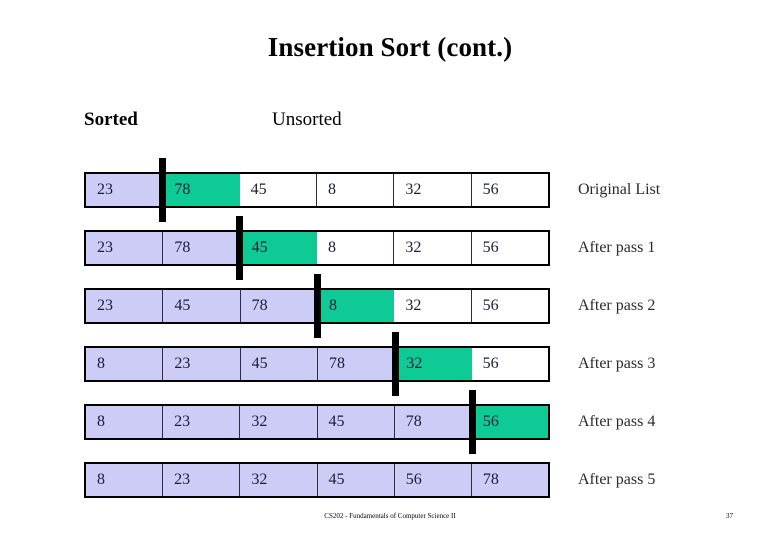  Describe the element at coordinates (617, 421) in the screenshot. I see `pass-label: After pass 4` at that location.